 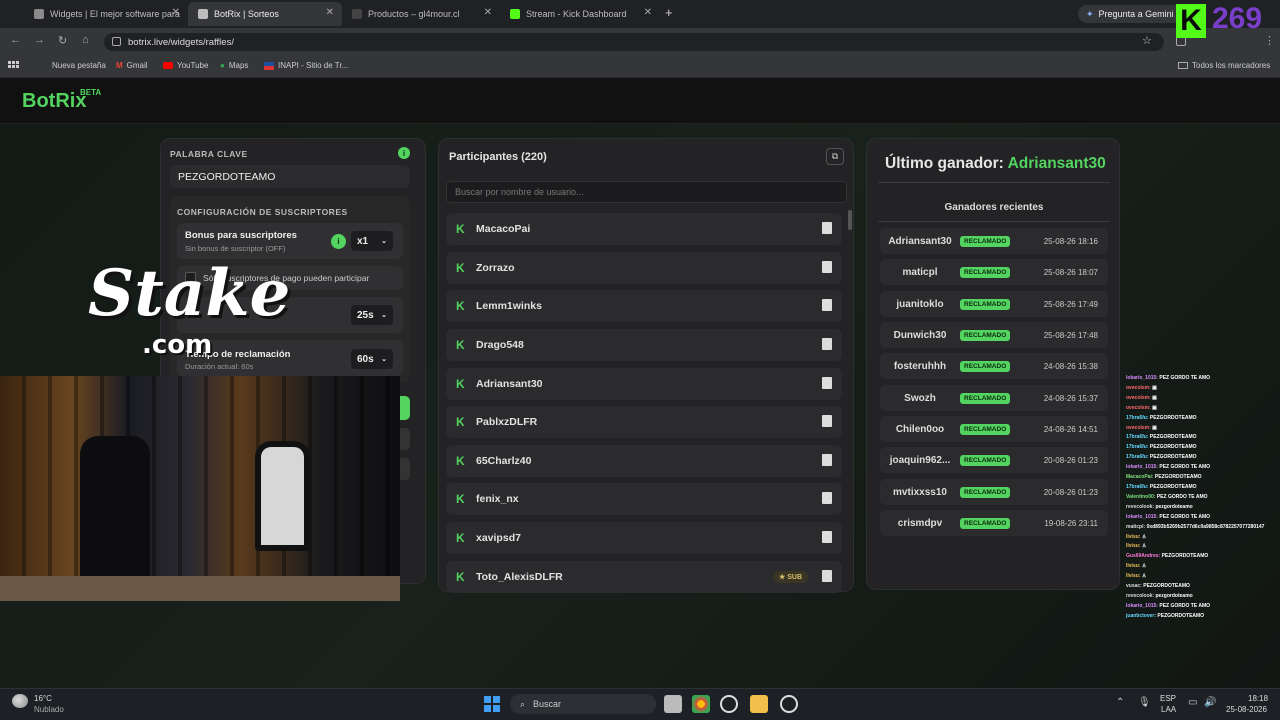 I want to click on file-explorer-icon, so click(x=759, y=704).